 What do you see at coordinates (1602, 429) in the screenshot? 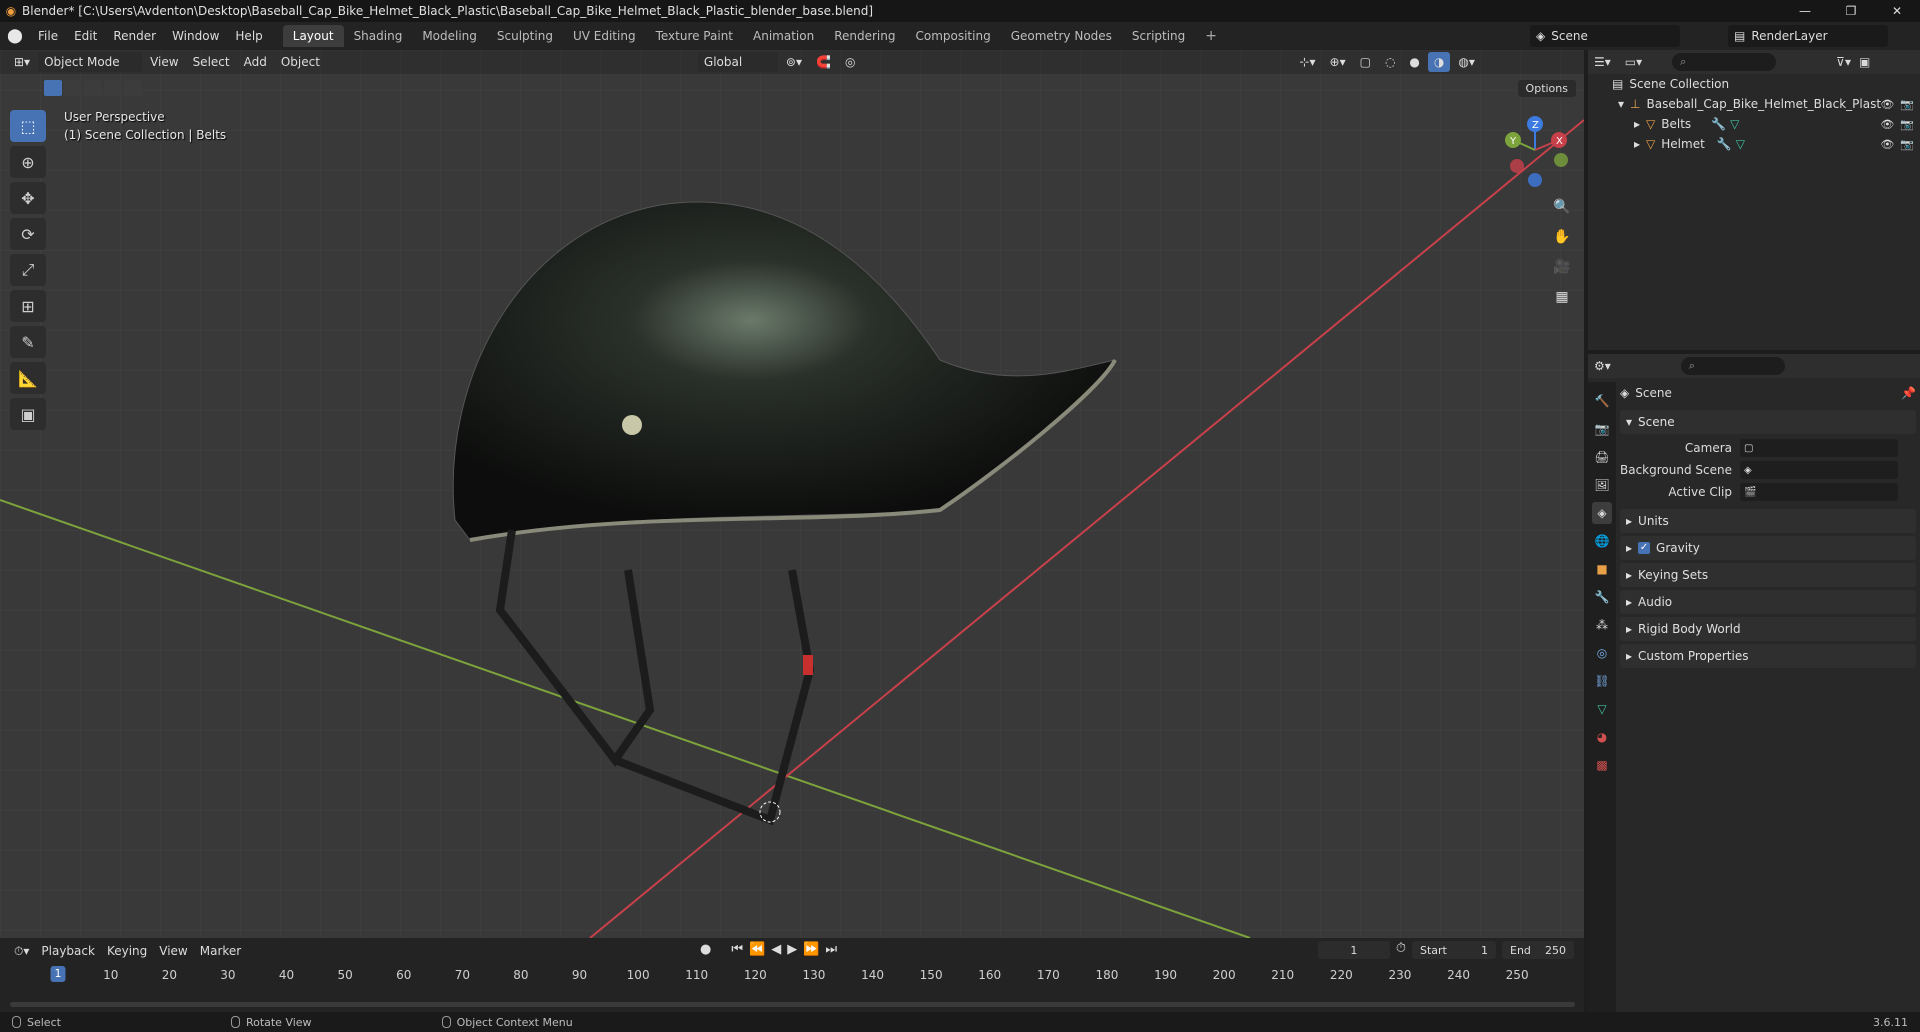
I see `render-tab-icon: 📷` at bounding box center [1602, 429].